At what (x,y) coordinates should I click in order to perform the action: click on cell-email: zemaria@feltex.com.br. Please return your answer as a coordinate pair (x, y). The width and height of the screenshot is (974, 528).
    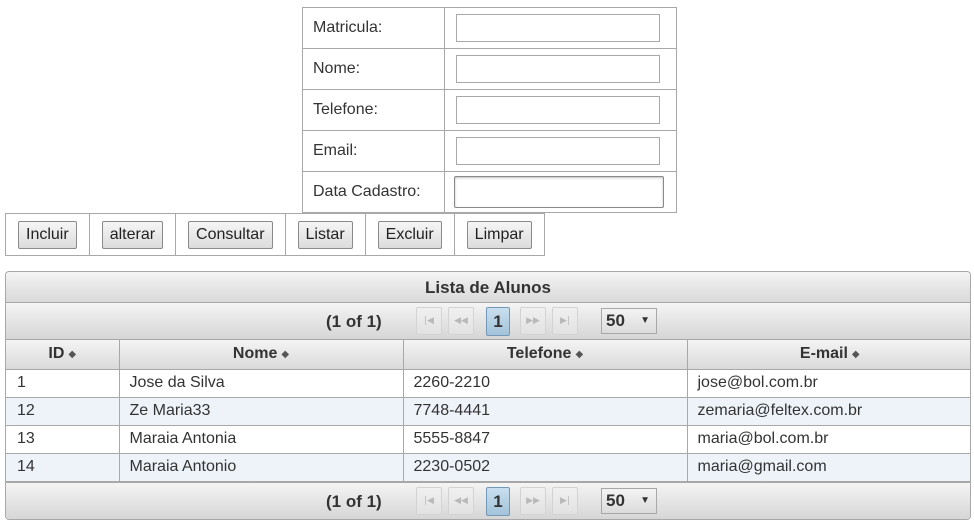
    Looking at the image, I should click on (828, 411).